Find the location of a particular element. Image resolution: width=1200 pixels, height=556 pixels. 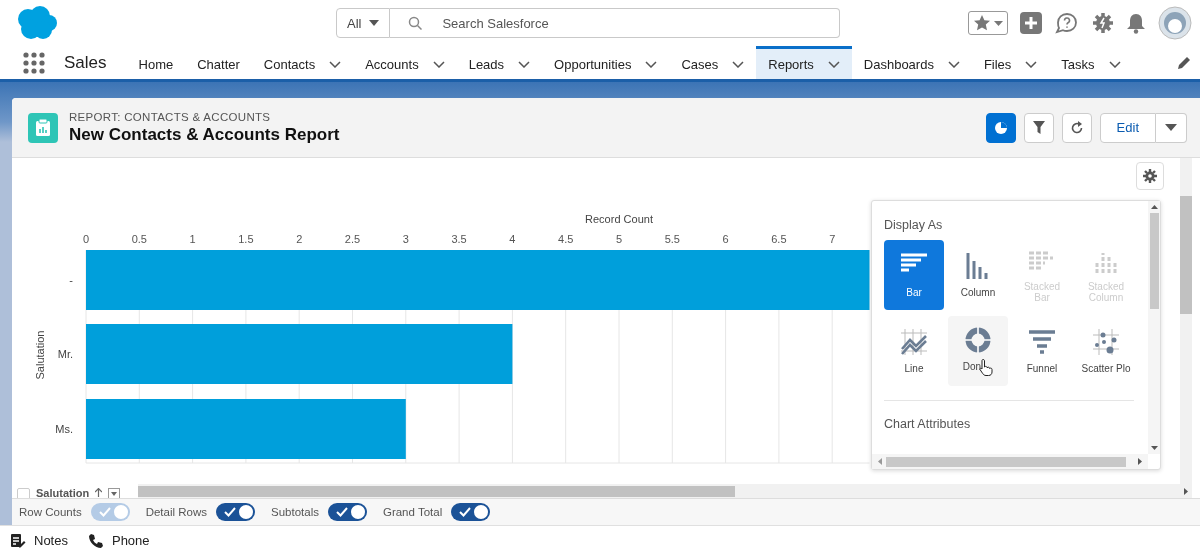

category-label: Mr. is located at coordinates (65, 354).